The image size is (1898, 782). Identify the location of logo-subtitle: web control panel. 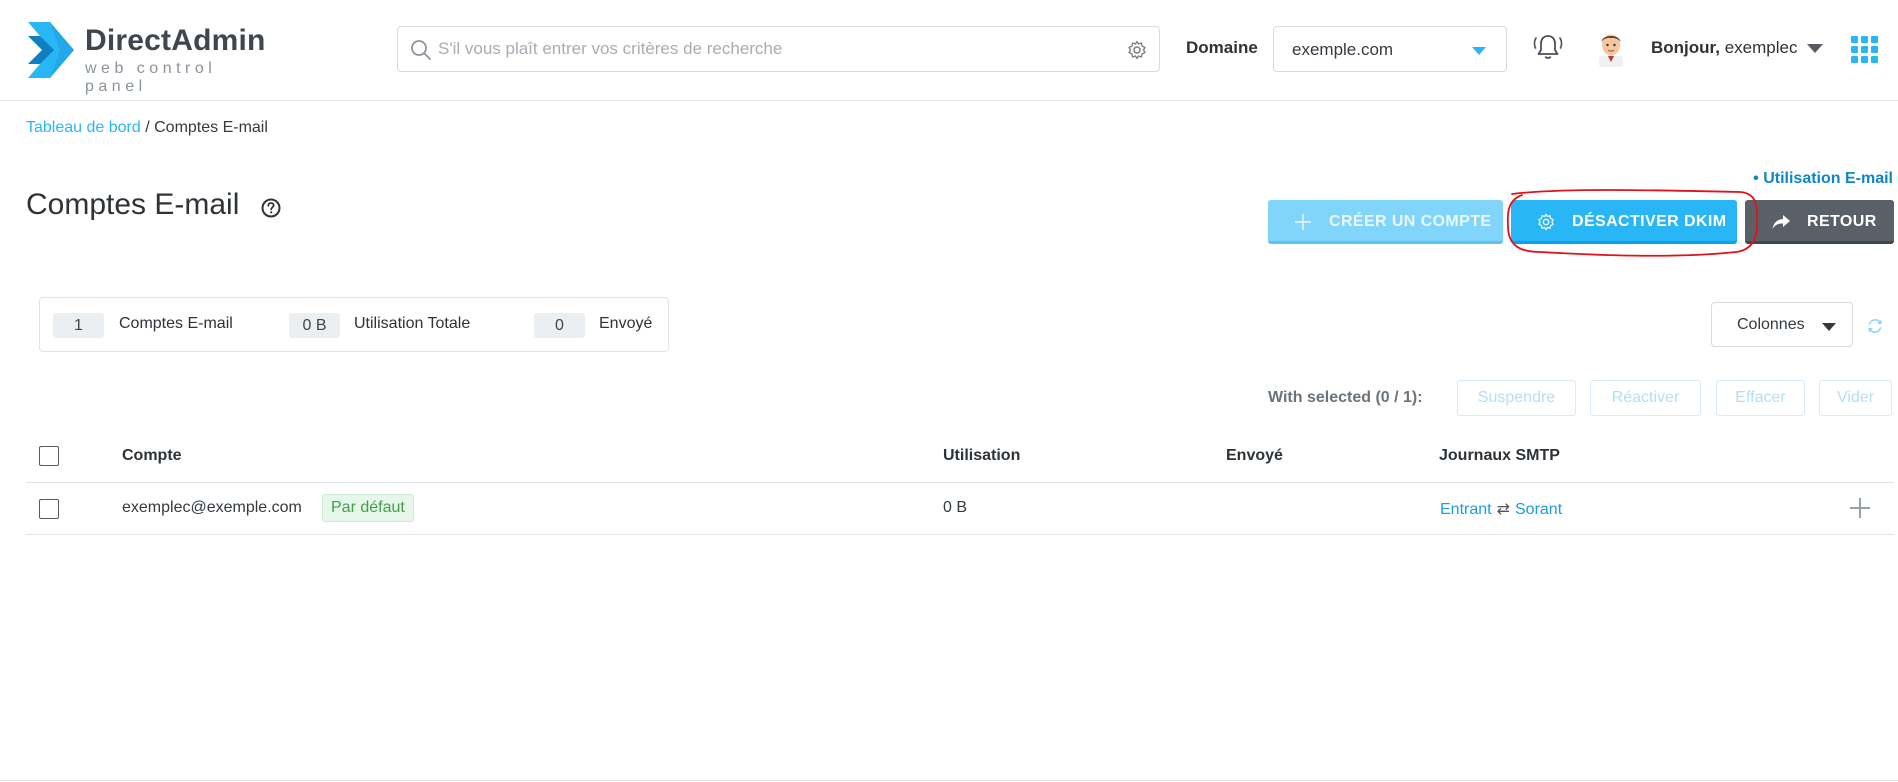
(151, 77).